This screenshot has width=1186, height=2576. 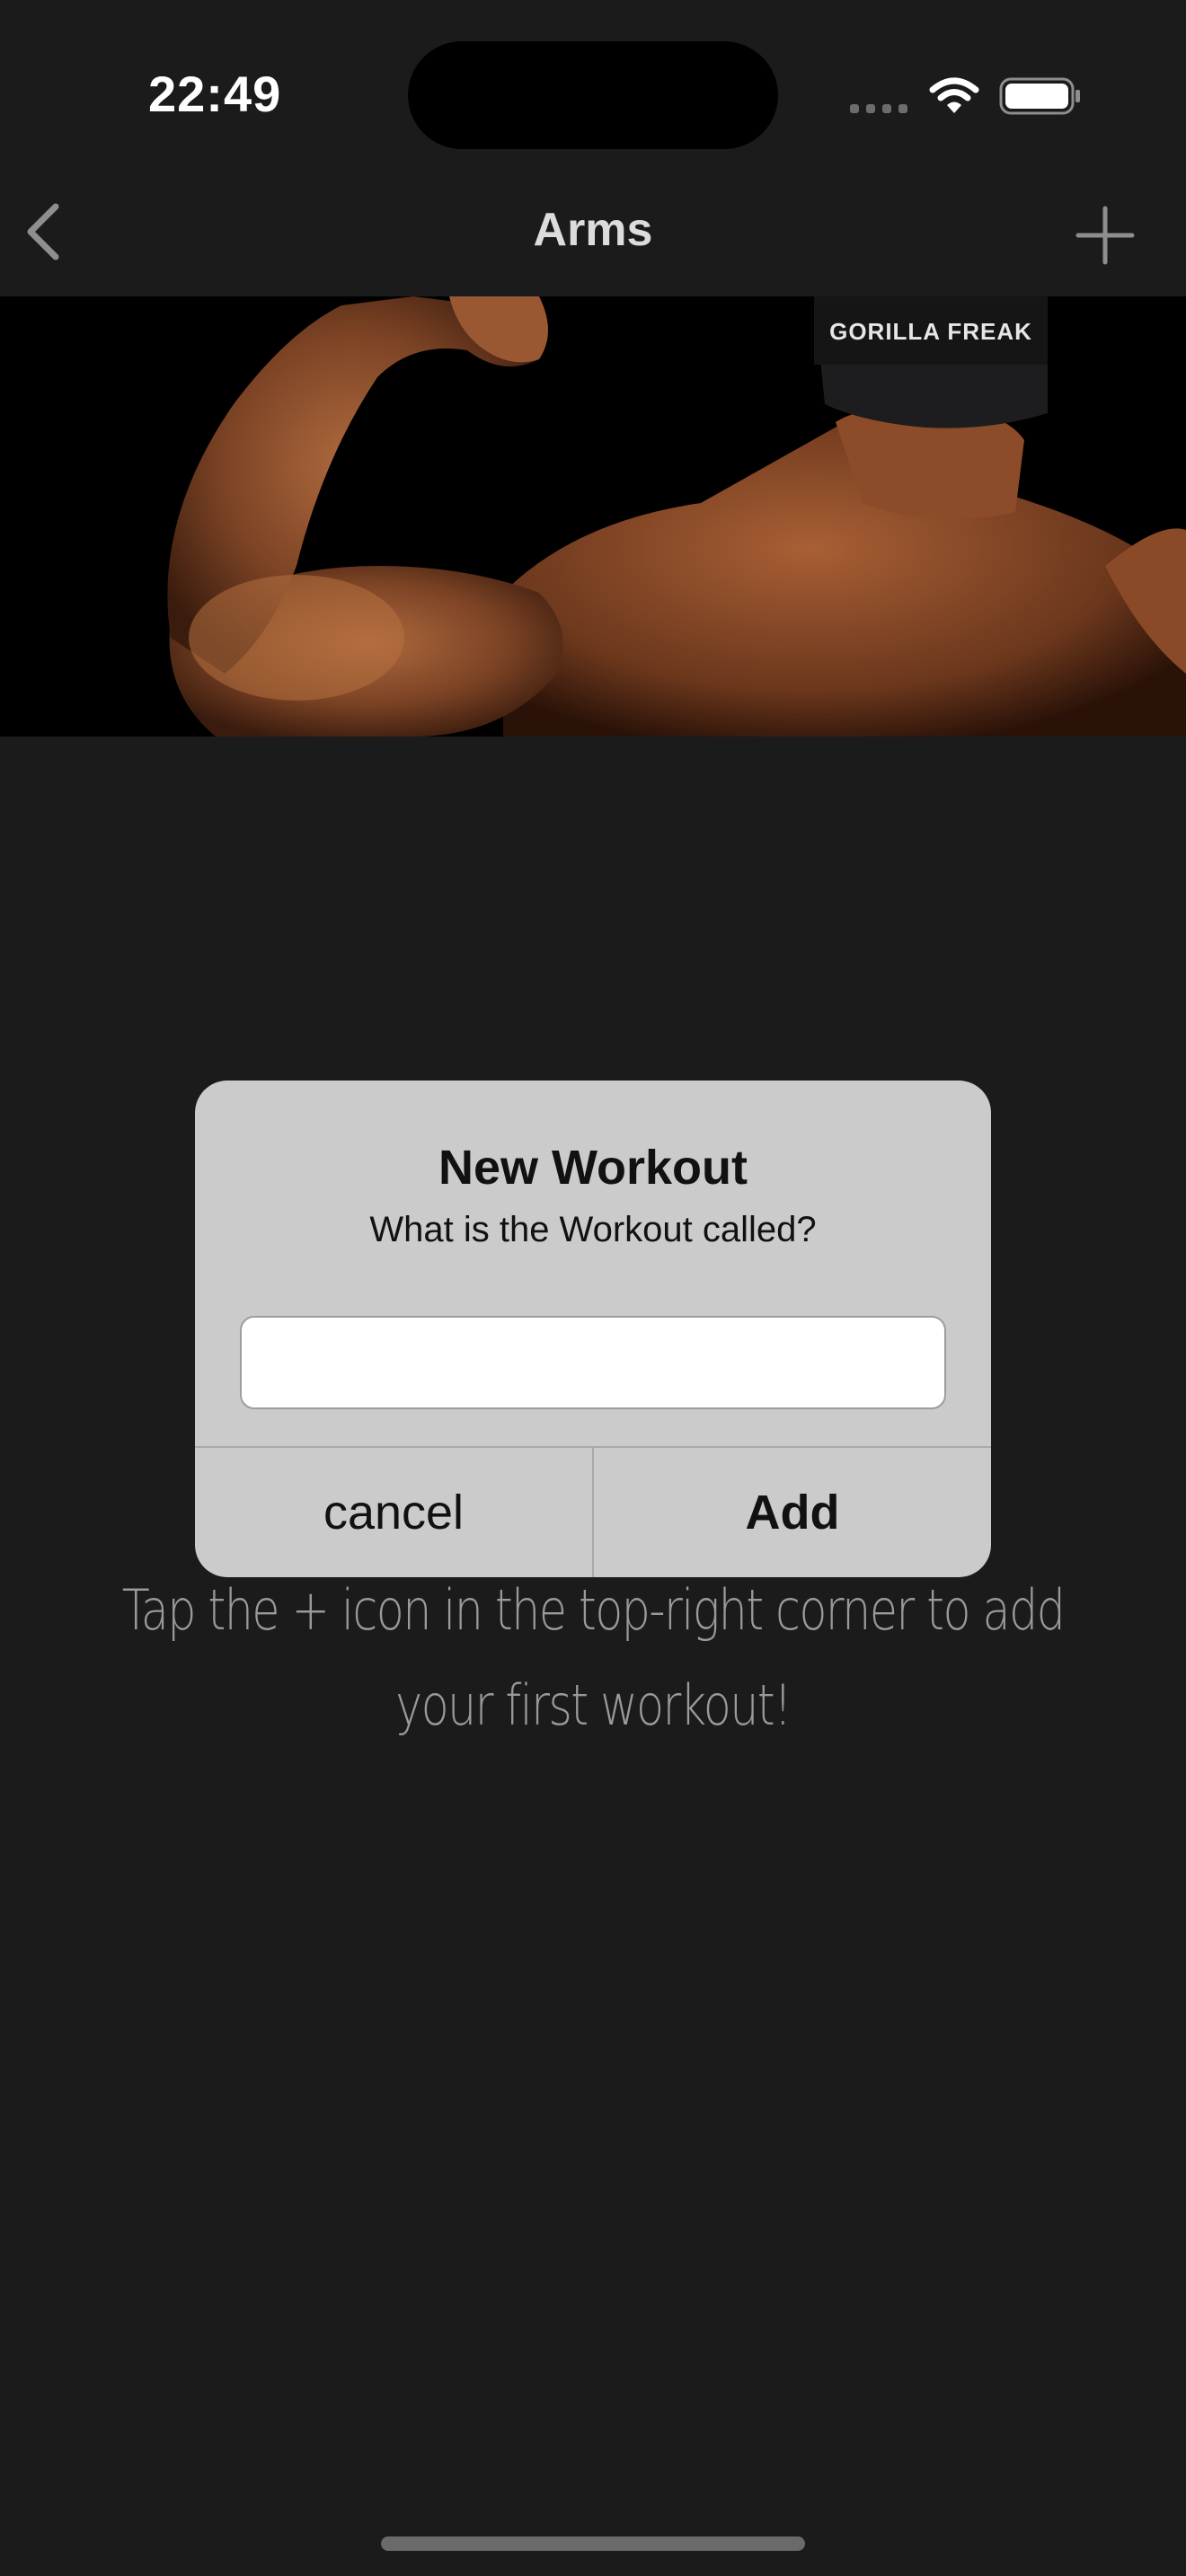 I want to click on plus-icon, so click(x=1105, y=235).